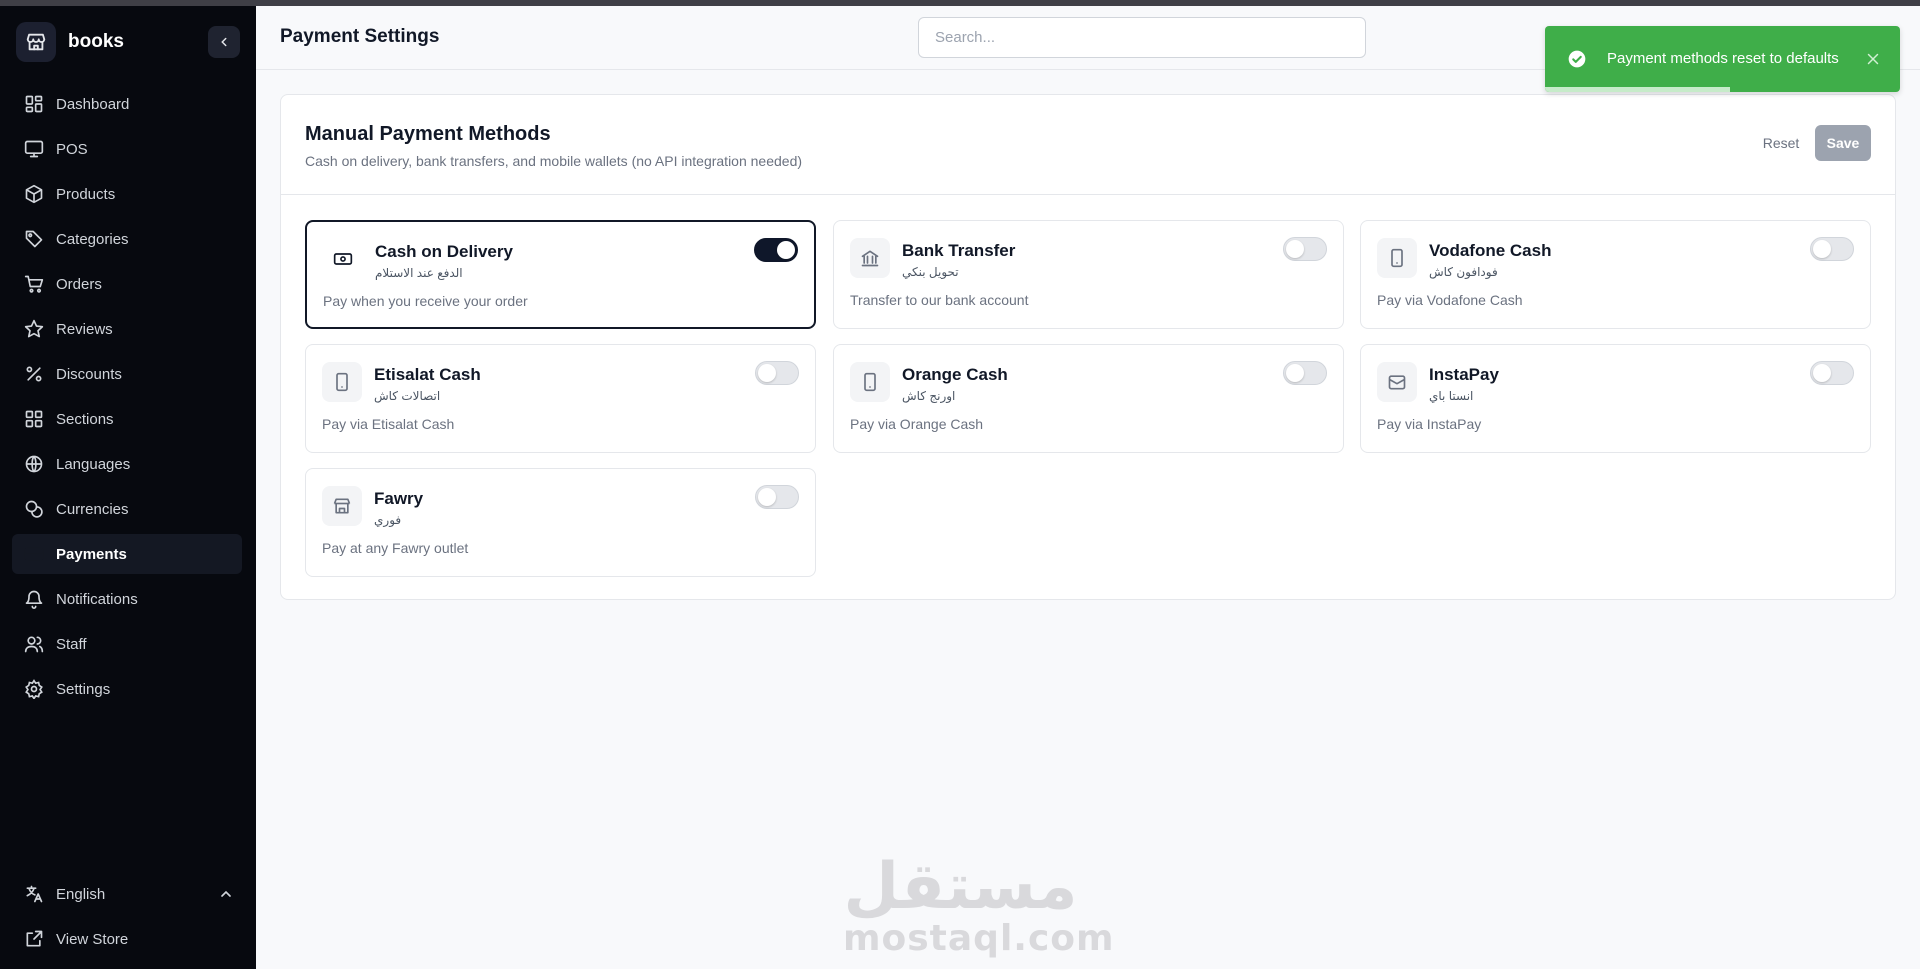 The width and height of the screenshot is (1920, 969). Describe the element at coordinates (979, 938) in the screenshot. I see `watermark-latin: mostaql.com` at that location.